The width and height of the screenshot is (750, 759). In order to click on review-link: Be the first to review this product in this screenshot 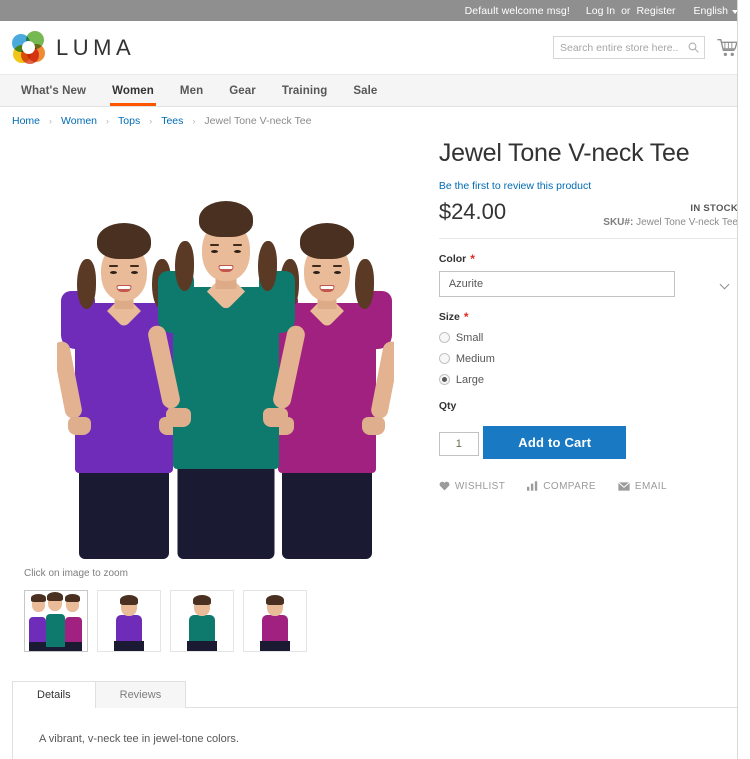, I will do `click(588, 186)`.